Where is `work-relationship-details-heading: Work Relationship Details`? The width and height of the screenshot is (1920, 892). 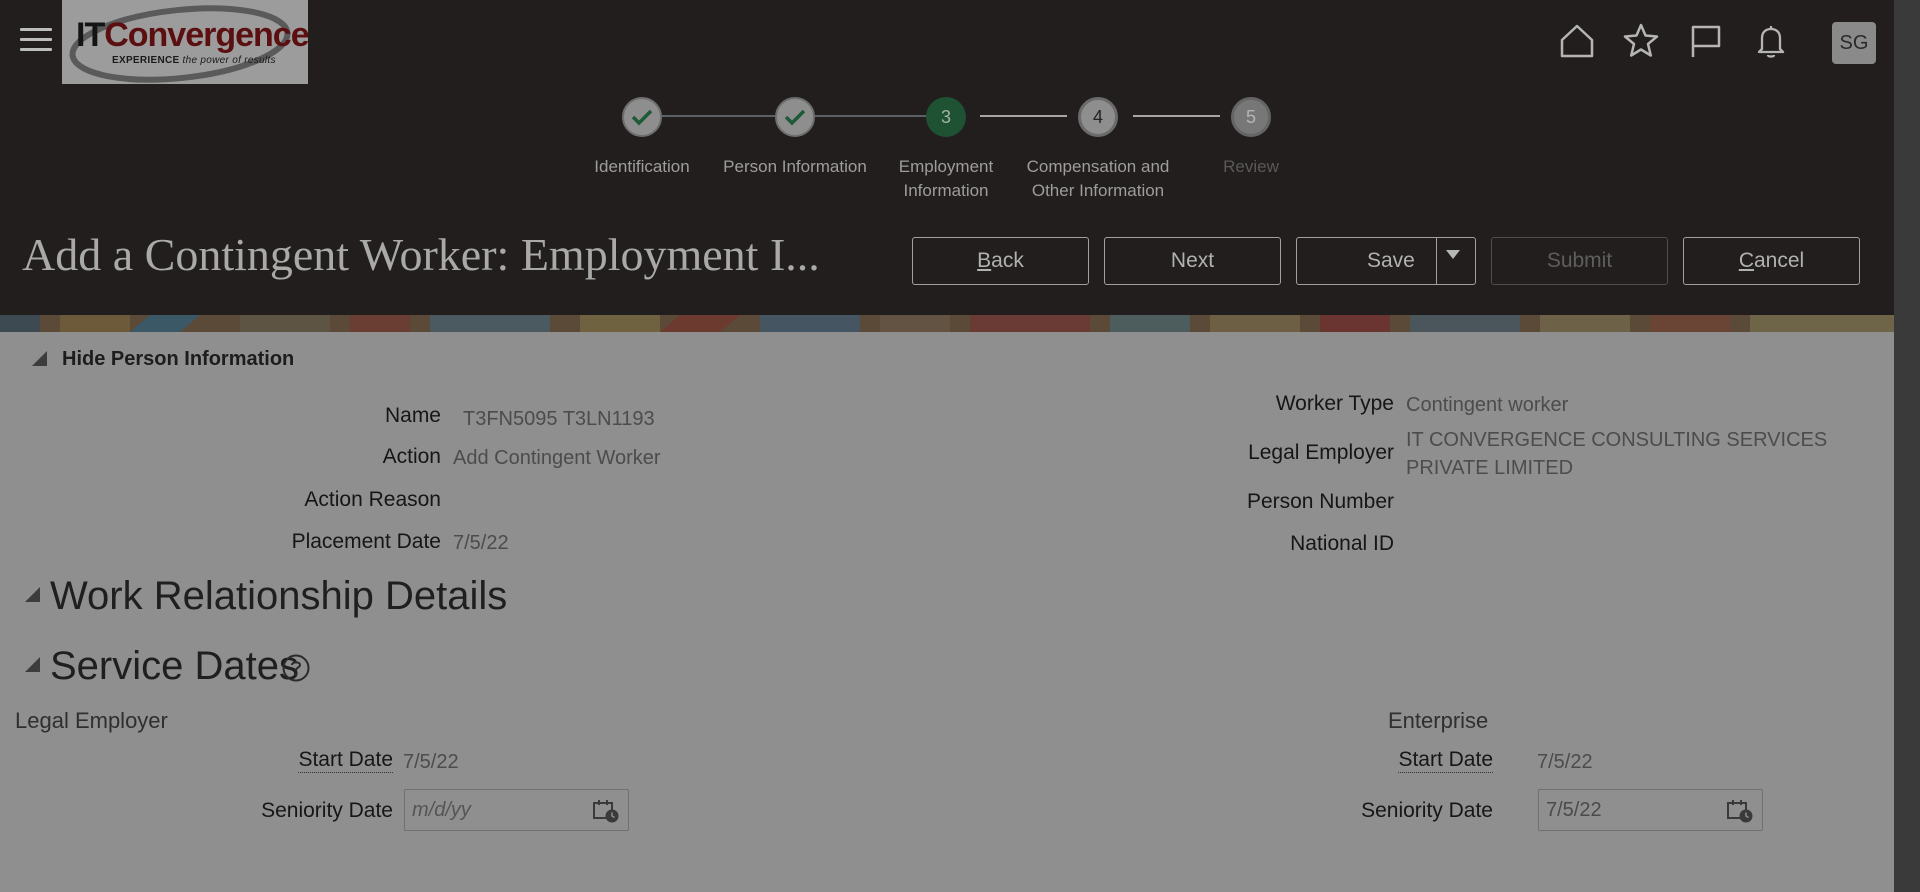
work-relationship-details-heading: Work Relationship Details is located at coordinates (278, 596).